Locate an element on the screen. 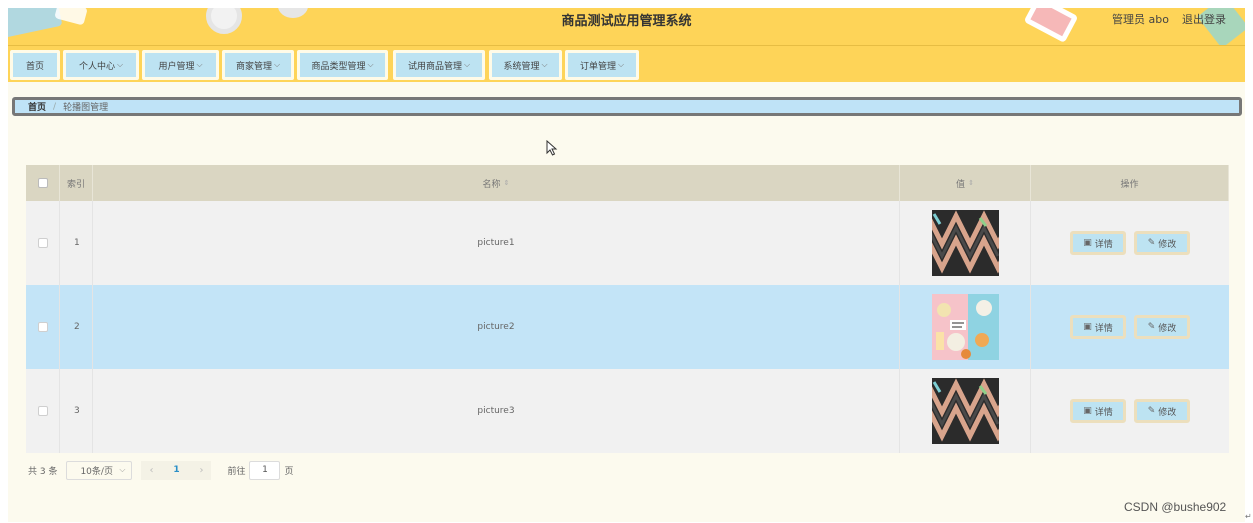 The image size is (1253, 523). row-index: 2 is located at coordinates (76, 327).